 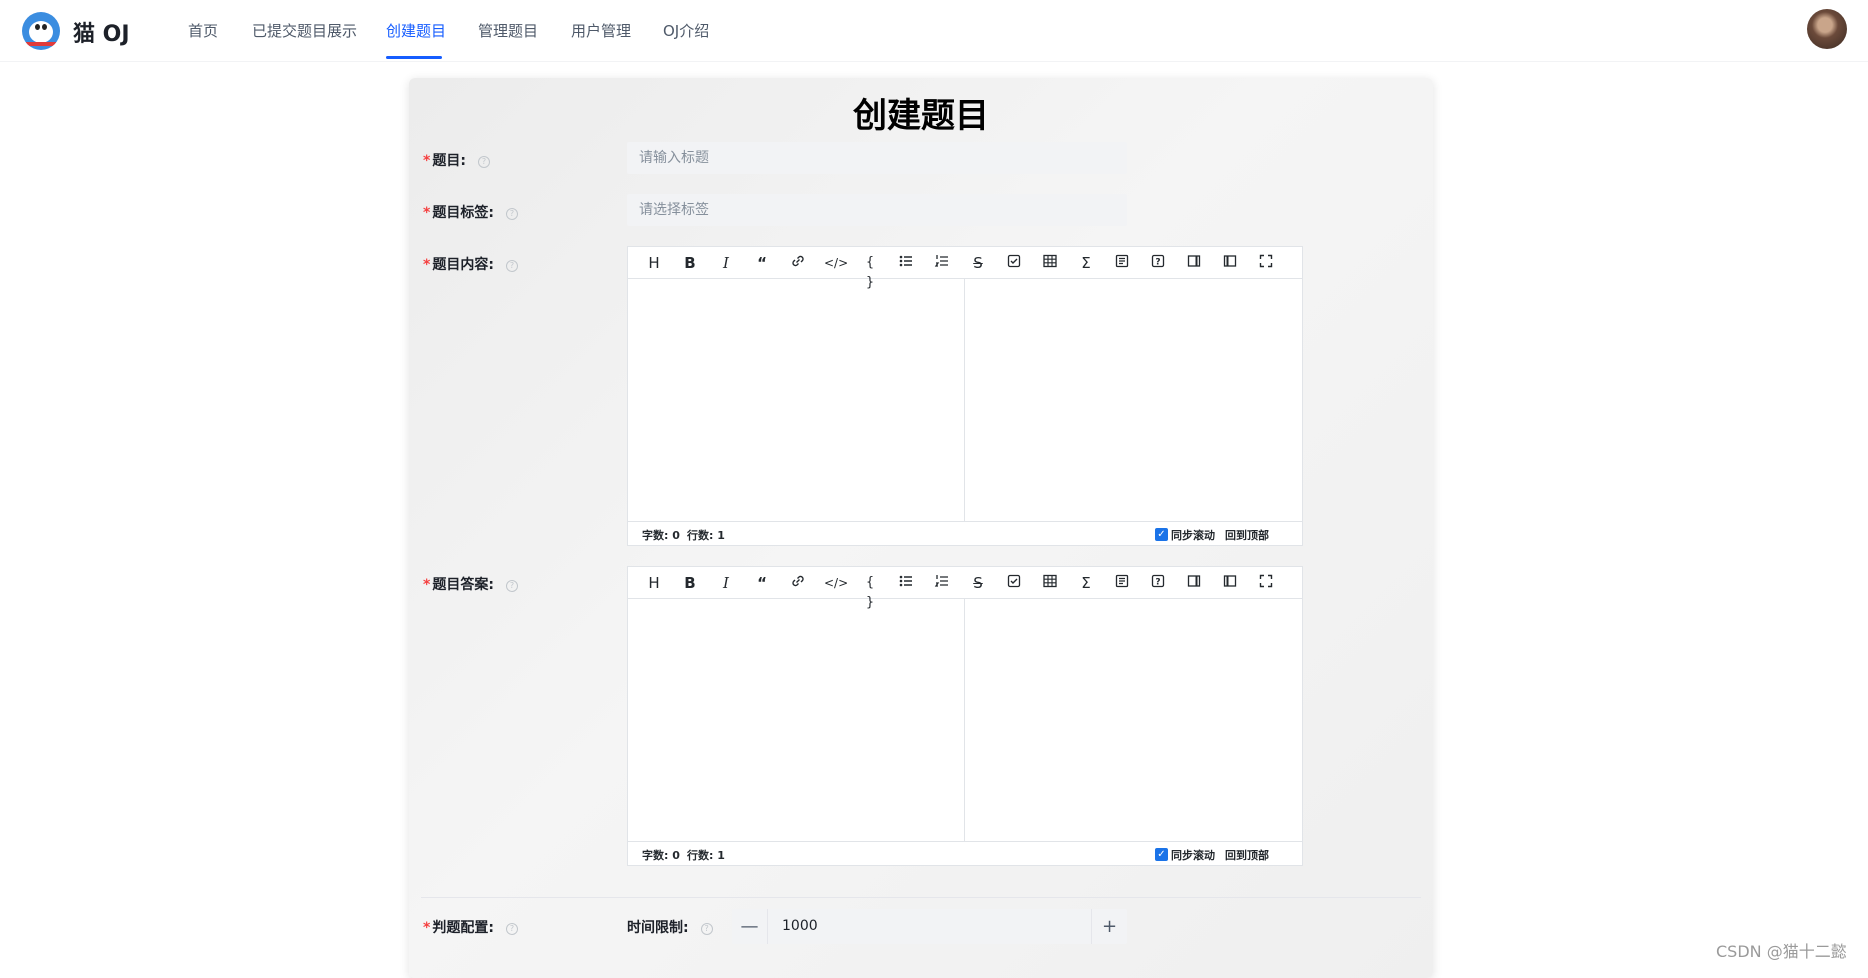 I want to click on title-input: 请输入标题, so click(x=877, y=158).